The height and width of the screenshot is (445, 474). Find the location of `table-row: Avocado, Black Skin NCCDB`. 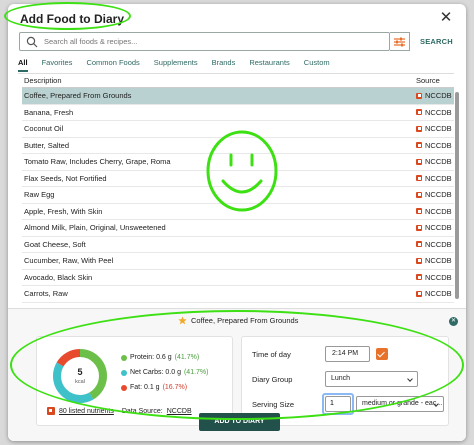

table-row: Avocado, Black Skin NCCDB is located at coordinates (238, 278).